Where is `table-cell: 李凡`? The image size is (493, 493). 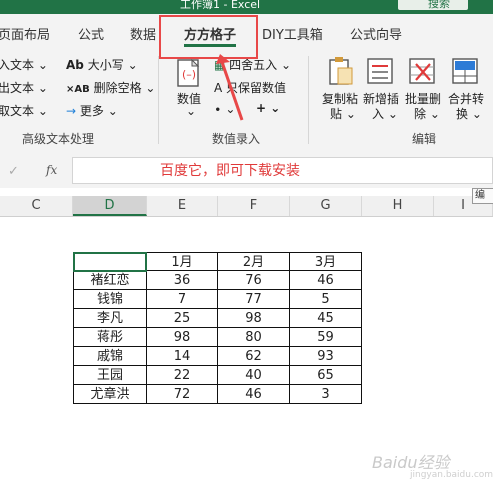 table-cell: 李凡 is located at coordinates (110, 318).